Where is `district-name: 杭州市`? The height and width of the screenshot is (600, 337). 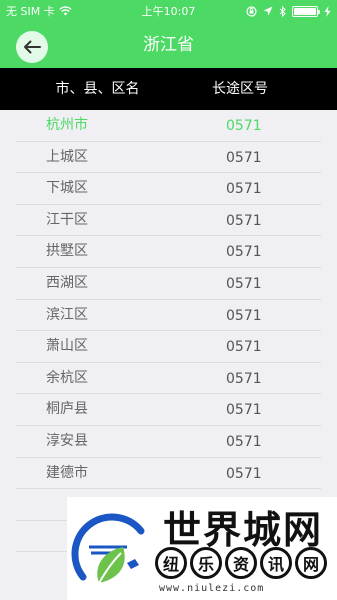 district-name: 杭州市 is located at coordinates (67, 125).